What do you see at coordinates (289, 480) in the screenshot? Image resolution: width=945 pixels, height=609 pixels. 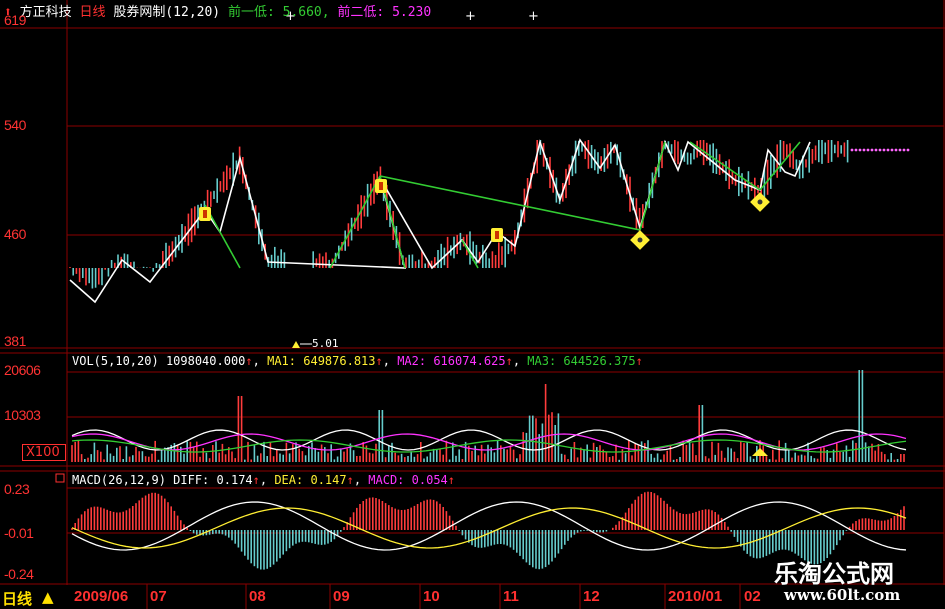 I see `macd-dea-label: DEA:` at bounding box center [289, 480].